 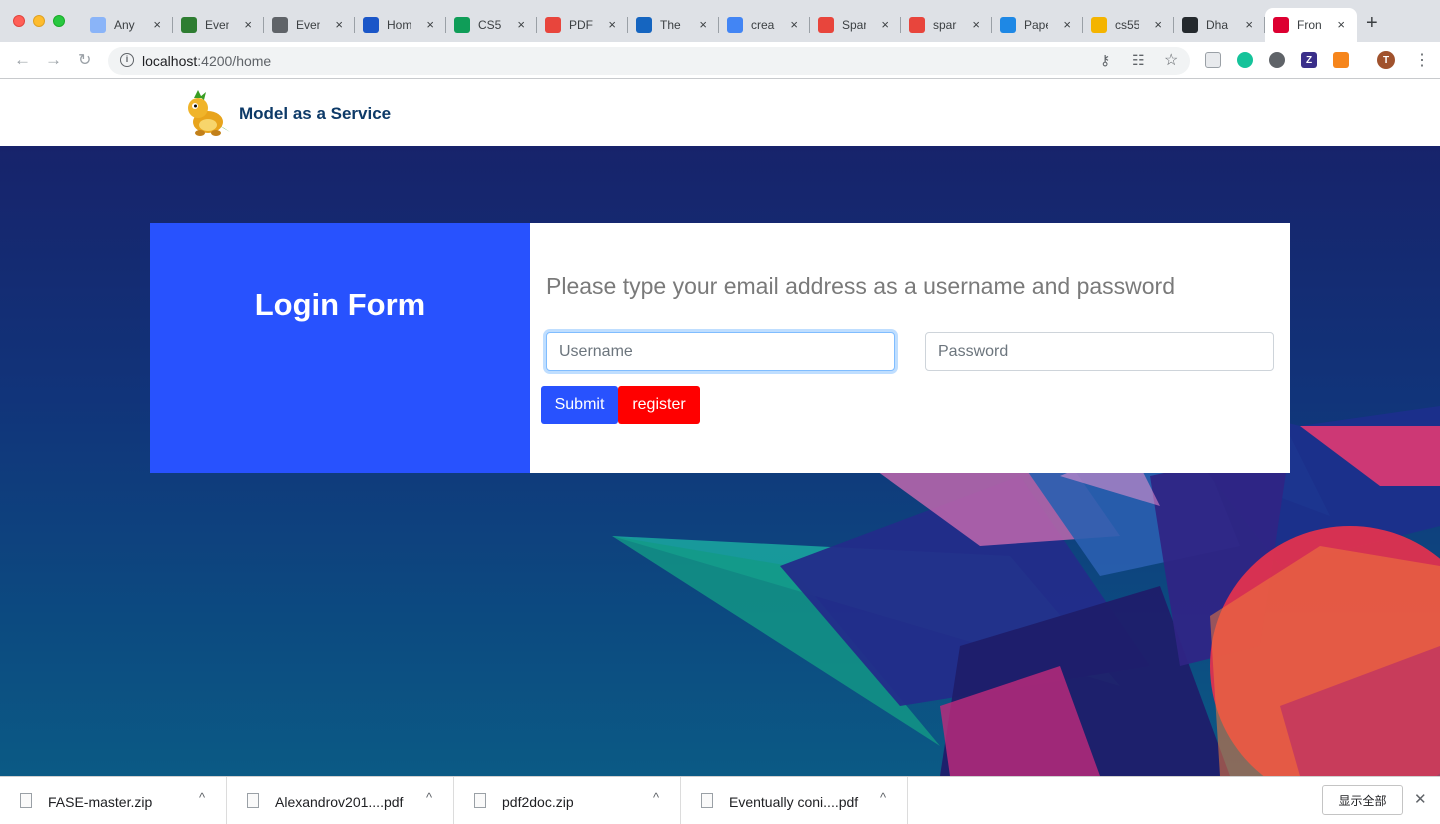 I want to click on browser-tab: Spar ×, so click(x=855, y=25).